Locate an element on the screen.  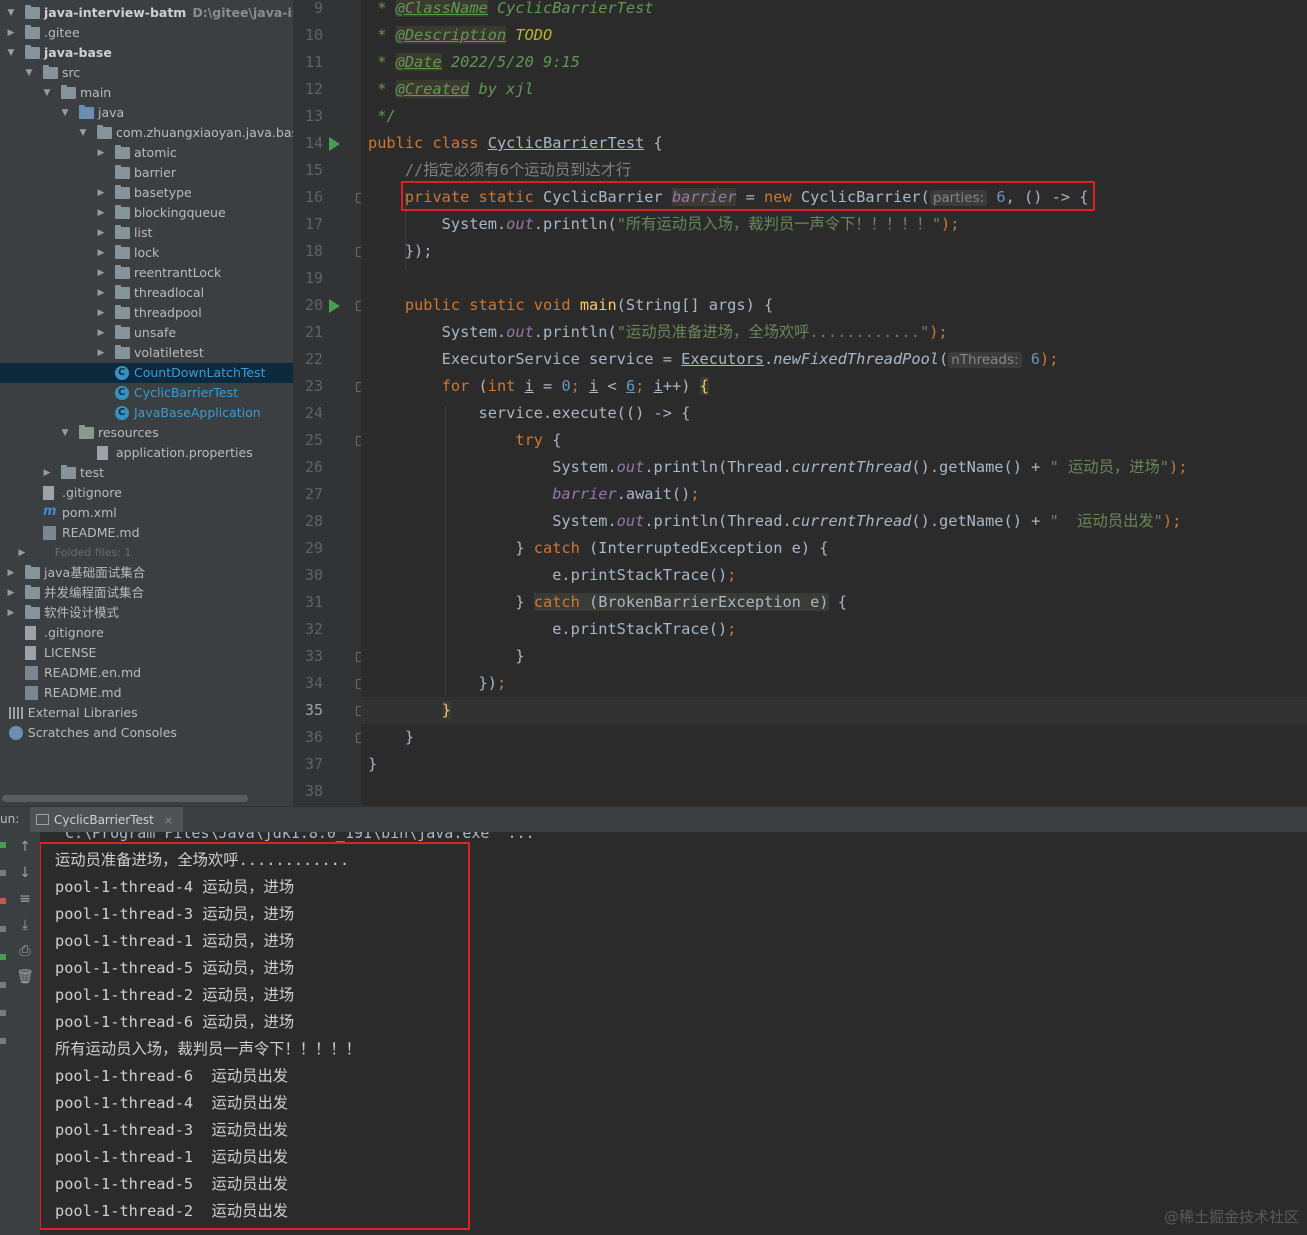
tree-item: ▼ java is located at coordinates (146, 113).